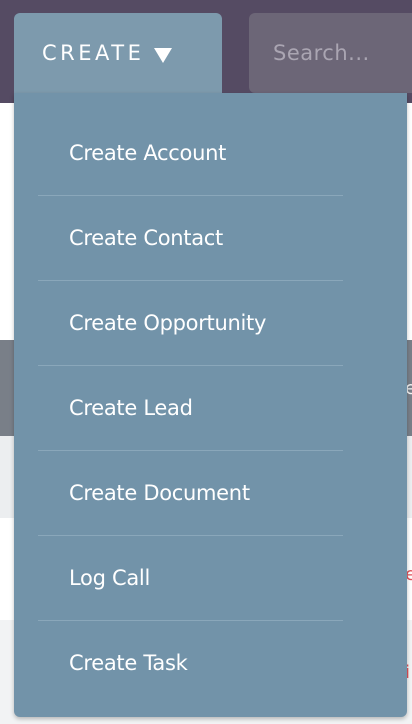 The image size is (412, 724). I want to click on menu-item-create-contact: Create Contact, so click(210, 238).